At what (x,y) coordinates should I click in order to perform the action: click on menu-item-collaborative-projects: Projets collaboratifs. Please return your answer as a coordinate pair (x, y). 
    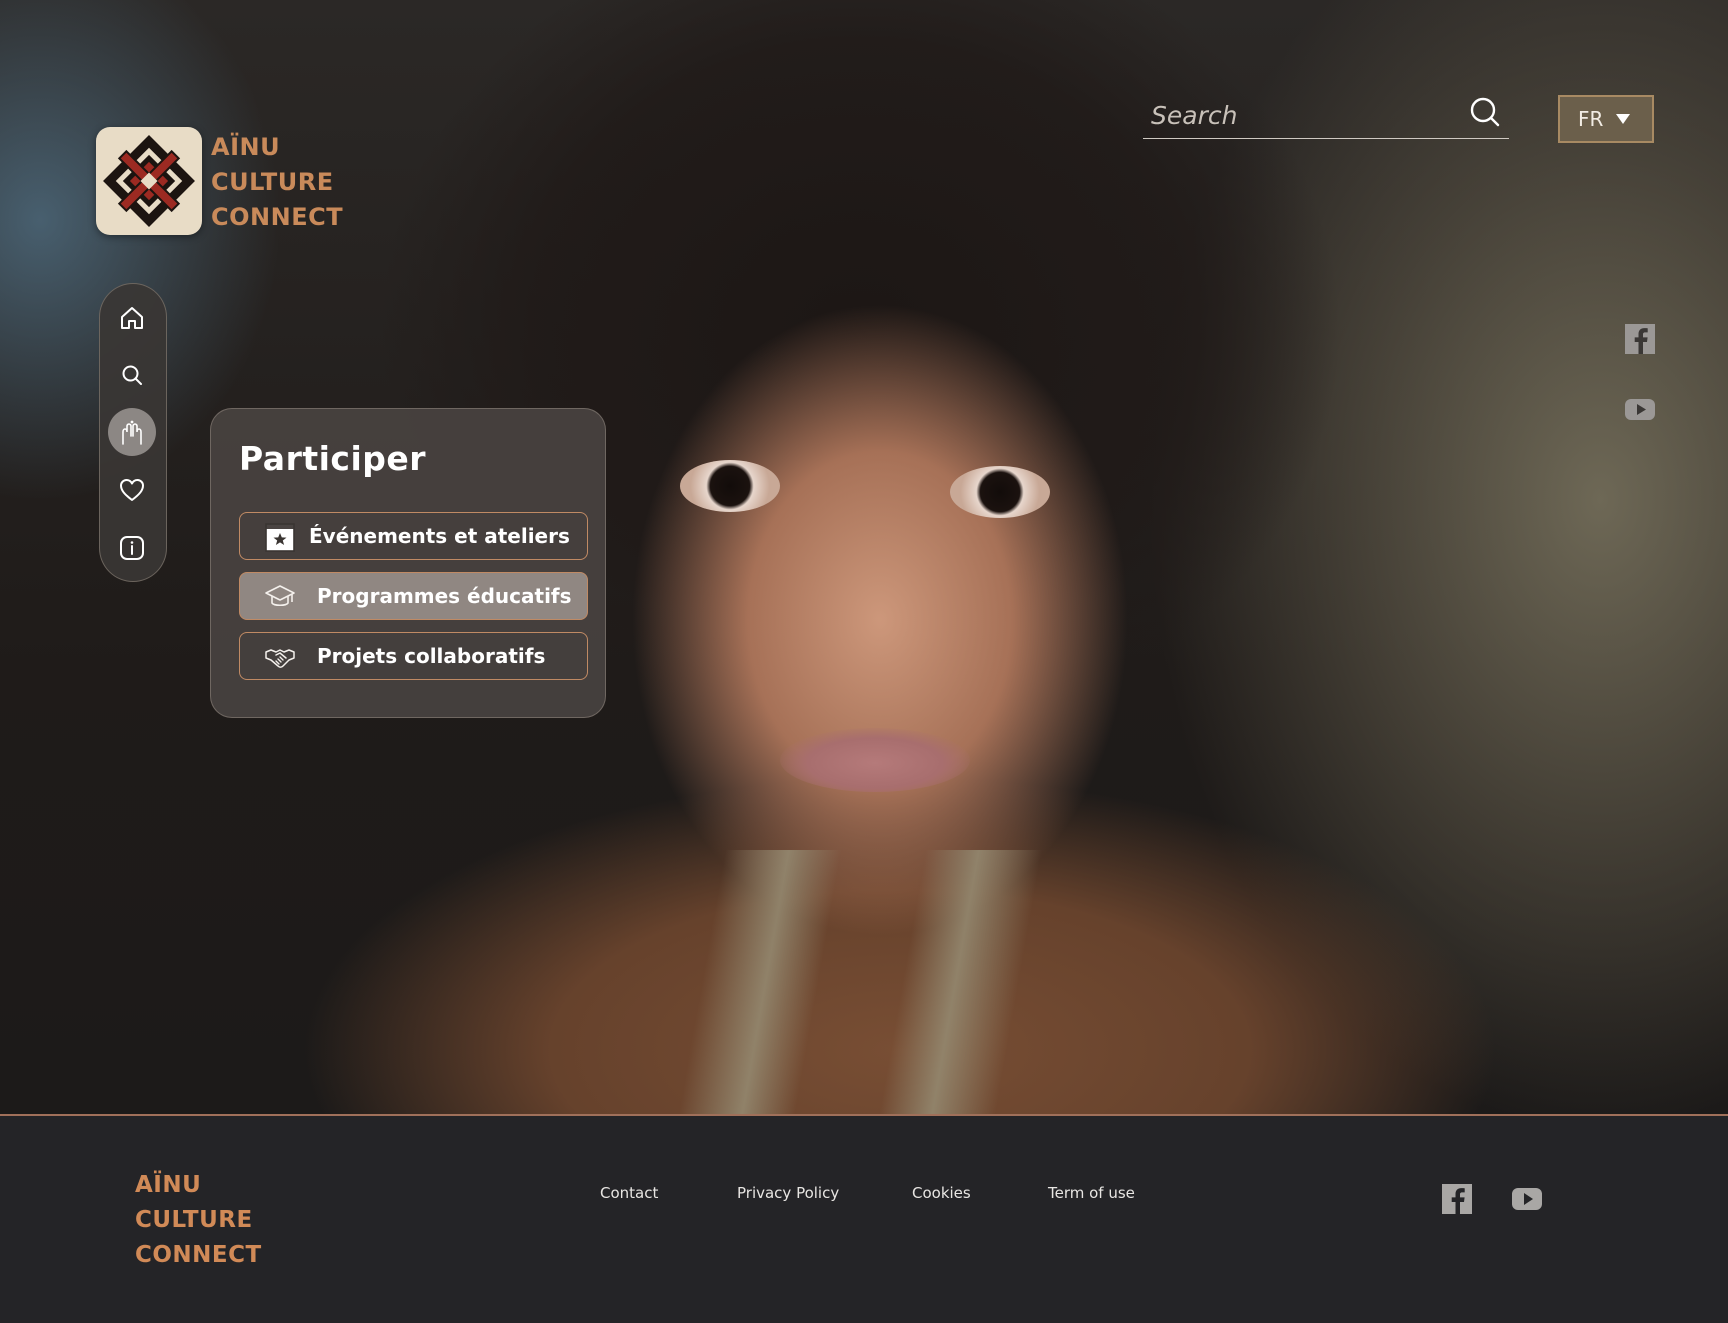
    Looking at the image, I should click on (413, 656).